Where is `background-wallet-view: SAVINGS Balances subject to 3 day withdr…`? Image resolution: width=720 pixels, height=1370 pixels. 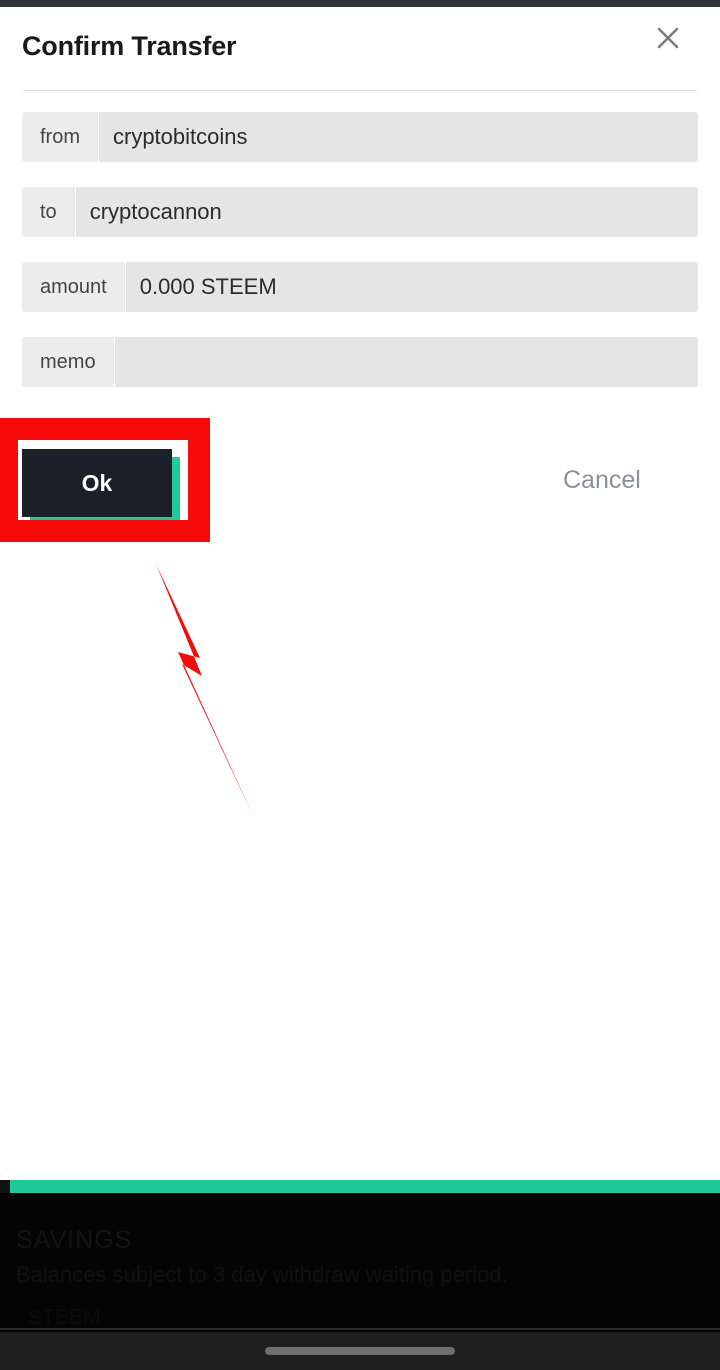 background-wallet-view: SAVINGS Balances subject to 3 day withdr… is located at coordinates (360, 1256).